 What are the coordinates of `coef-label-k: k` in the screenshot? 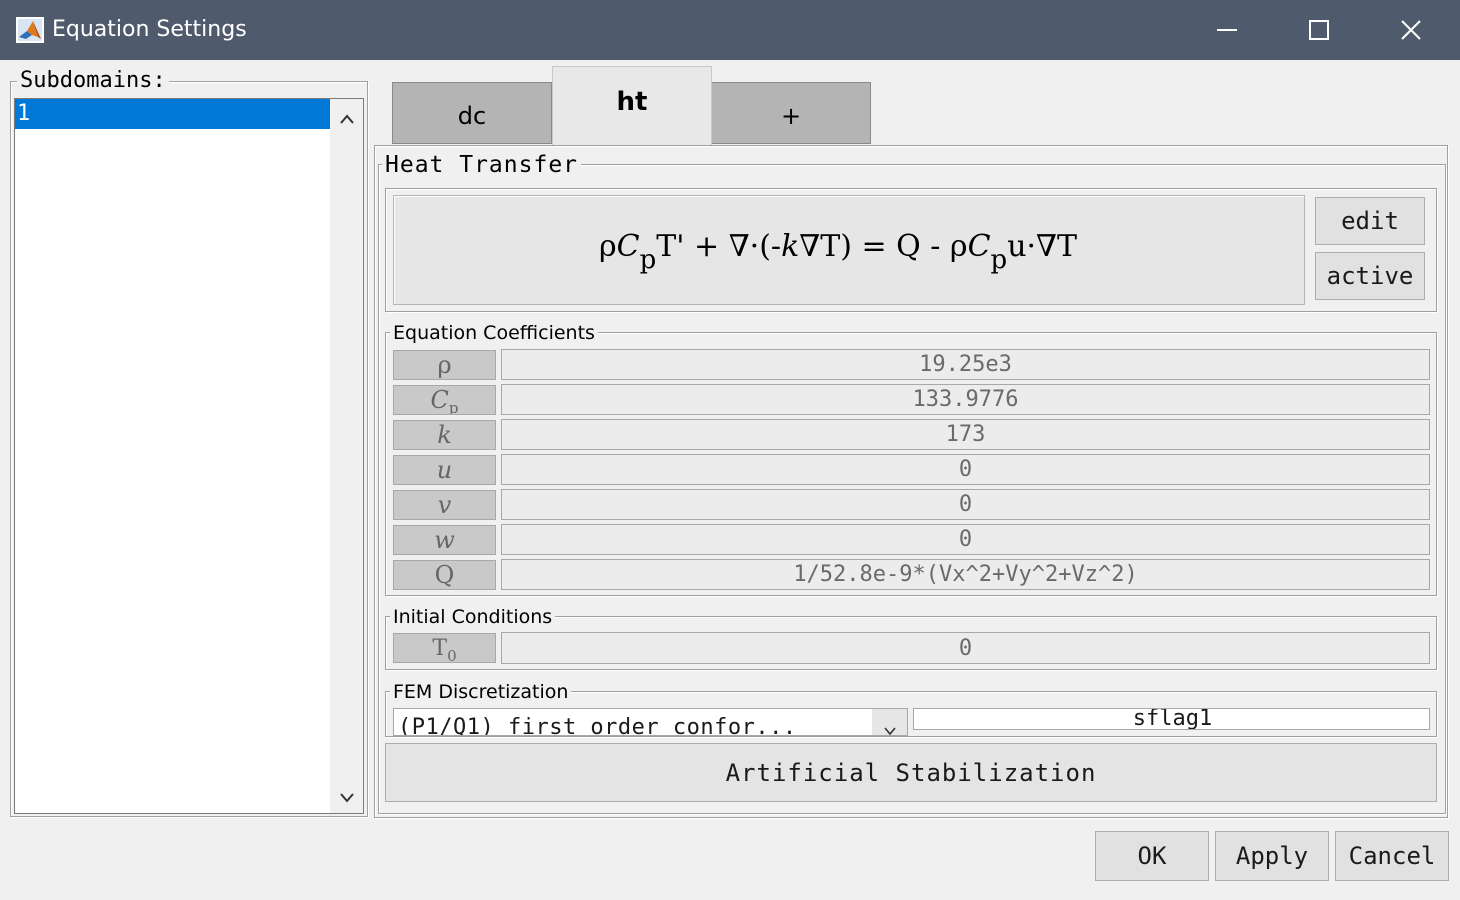 It's located at (444, 435).